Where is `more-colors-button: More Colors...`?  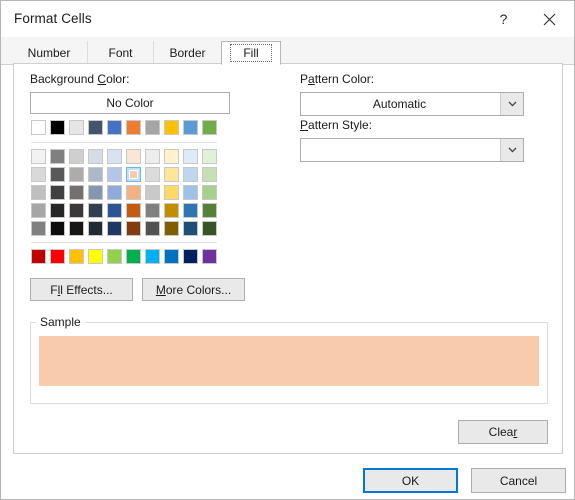 more-colors-button: More Colors... is located at coordinates (193, 289).